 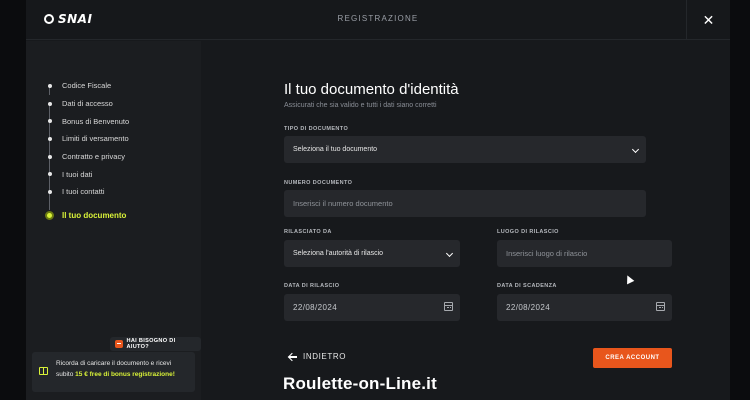 What do you see at coordinates (584, 307) in the screenshot?
I see `expiry-date-input: 22/08/2024` at bounding box center [584, 307].